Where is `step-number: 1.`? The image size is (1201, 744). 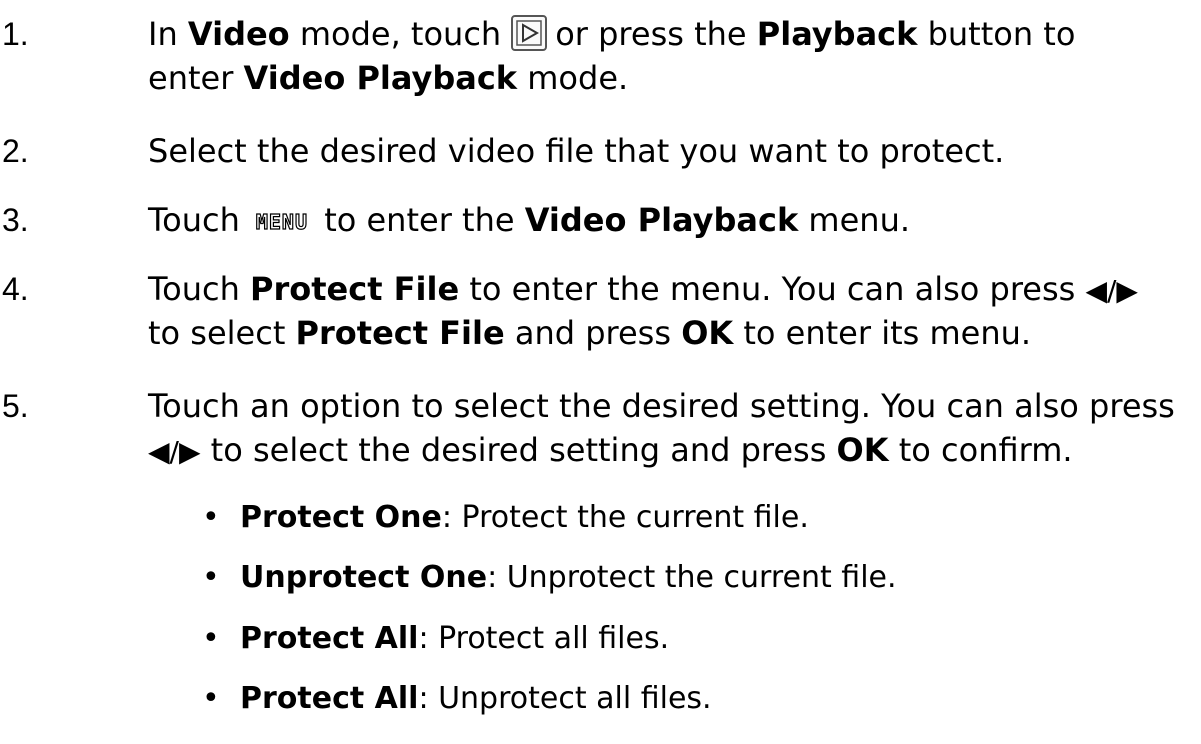
step-number: 1. is located at coordinates (15, 34).